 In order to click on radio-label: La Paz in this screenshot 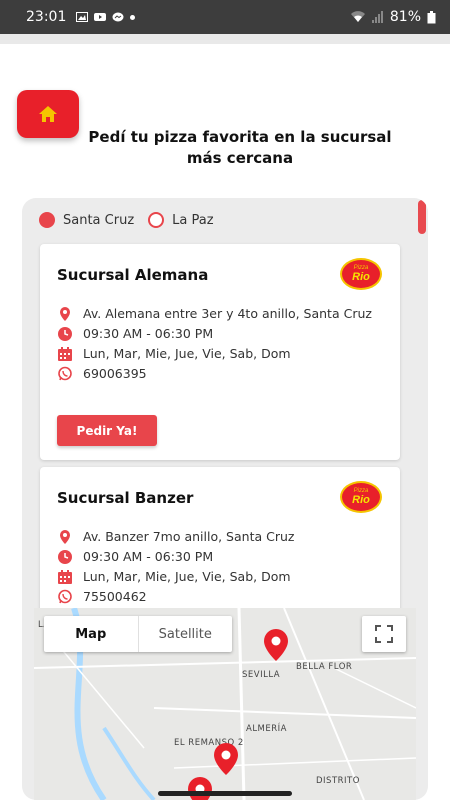, I will do `click(193, 220)`.